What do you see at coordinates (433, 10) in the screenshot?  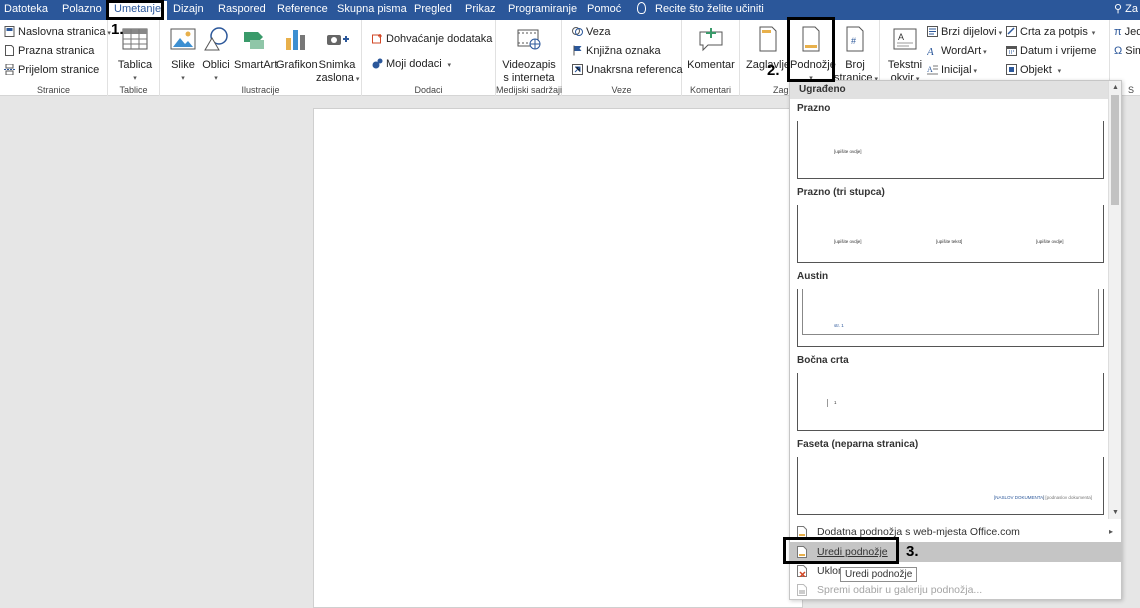 I see `tab-pregled: Pregled` at bounding box center [433, 10].